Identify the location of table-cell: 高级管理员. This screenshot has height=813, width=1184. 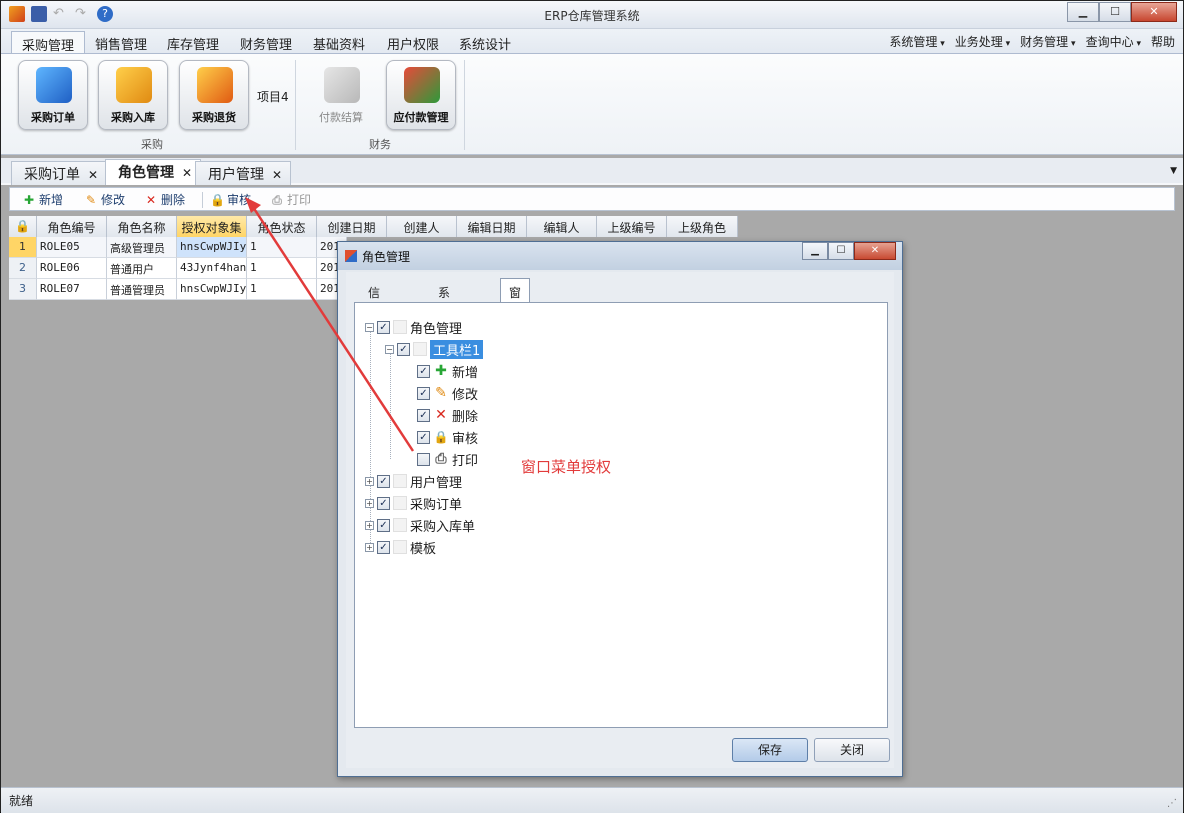
(142, 247).